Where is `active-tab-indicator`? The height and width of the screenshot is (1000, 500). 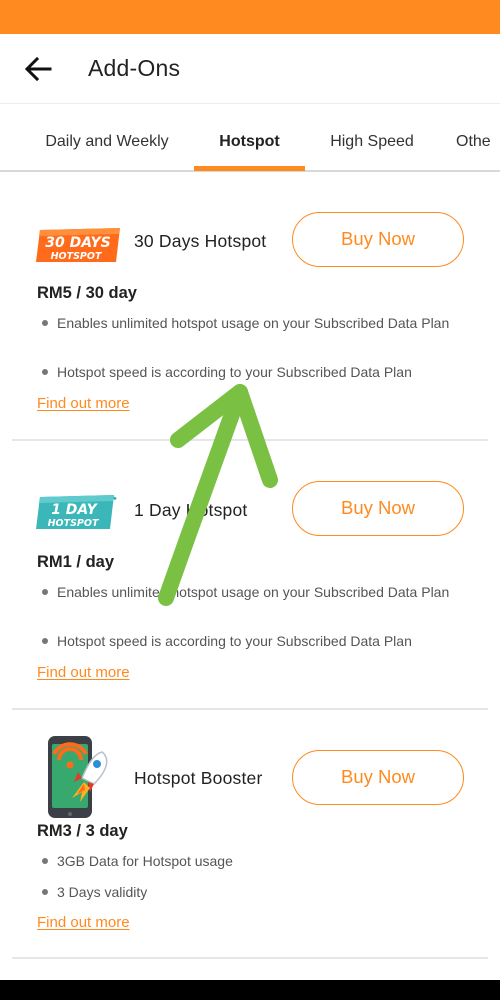 active-tab-indicator is located at coordinates (249, 168).